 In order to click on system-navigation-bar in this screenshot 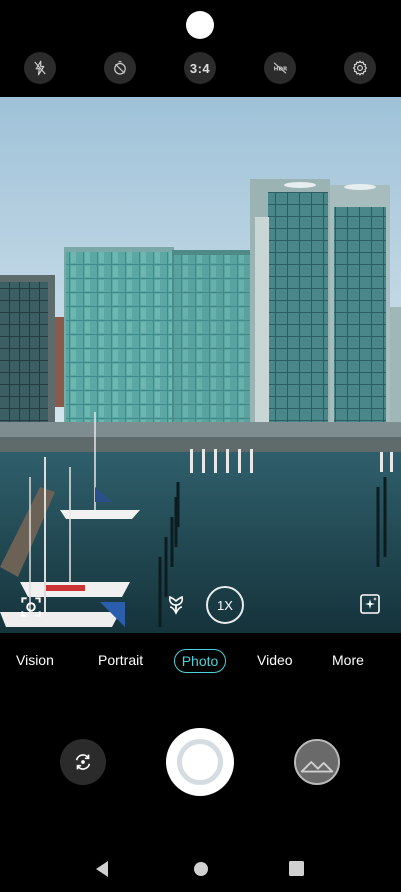, I will do `click(200, 869)`.